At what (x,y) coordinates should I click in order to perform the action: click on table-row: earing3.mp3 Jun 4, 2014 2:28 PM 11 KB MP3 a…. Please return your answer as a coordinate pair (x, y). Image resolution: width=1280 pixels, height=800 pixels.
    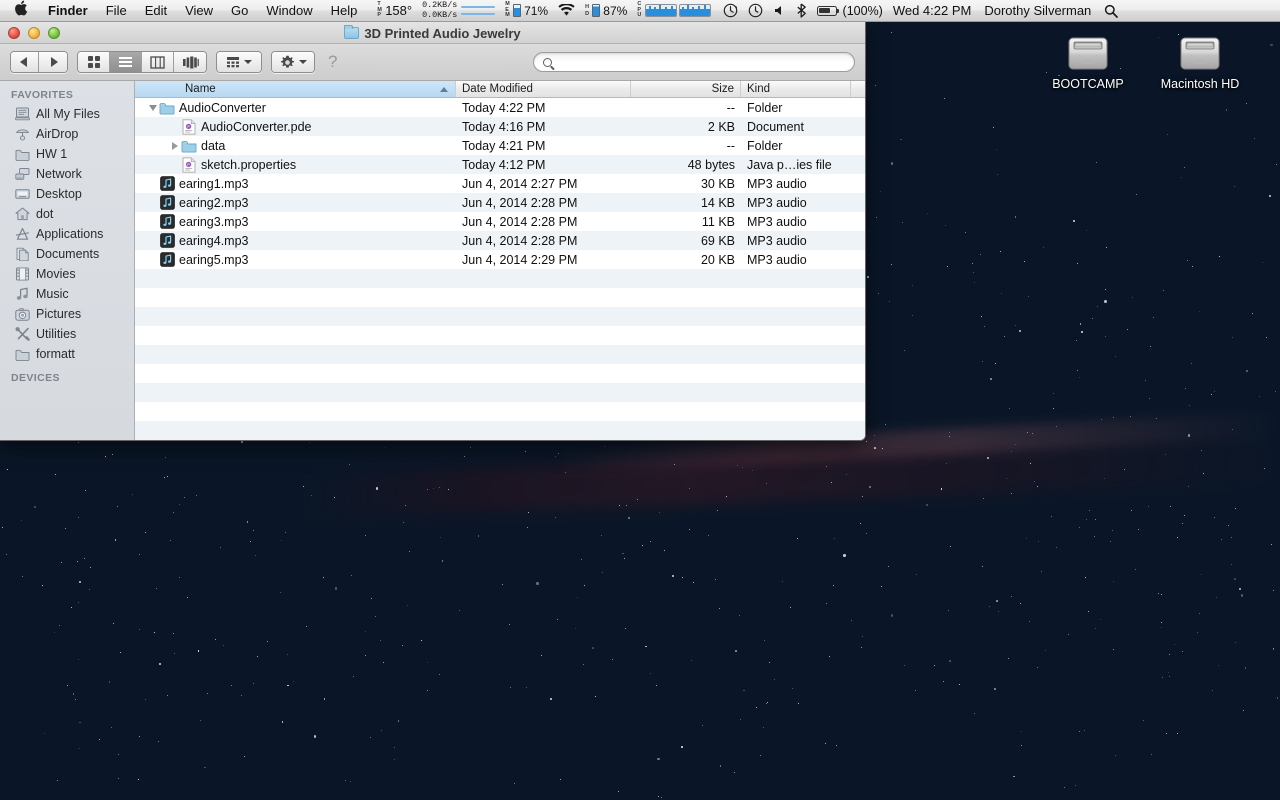
    Looking at the image, I should click on (500, 221).